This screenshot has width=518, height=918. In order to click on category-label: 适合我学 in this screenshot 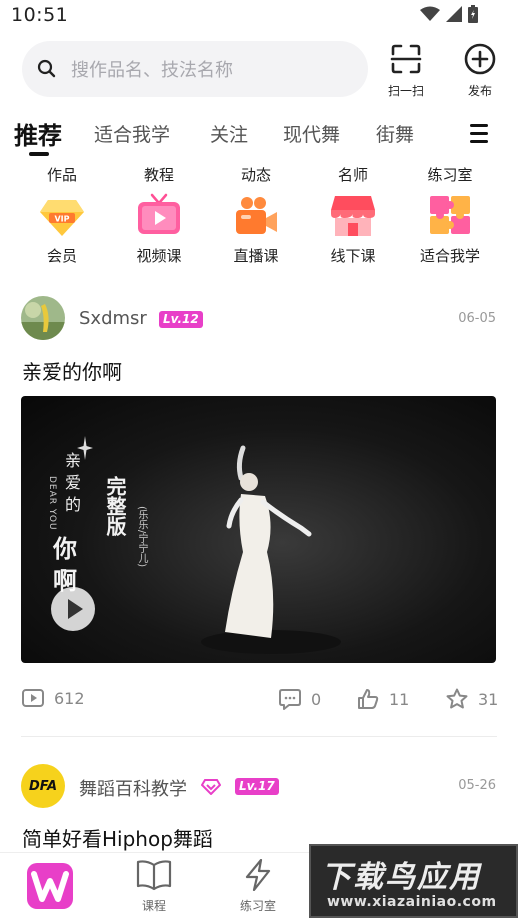, I will do `click(449, 256)`.